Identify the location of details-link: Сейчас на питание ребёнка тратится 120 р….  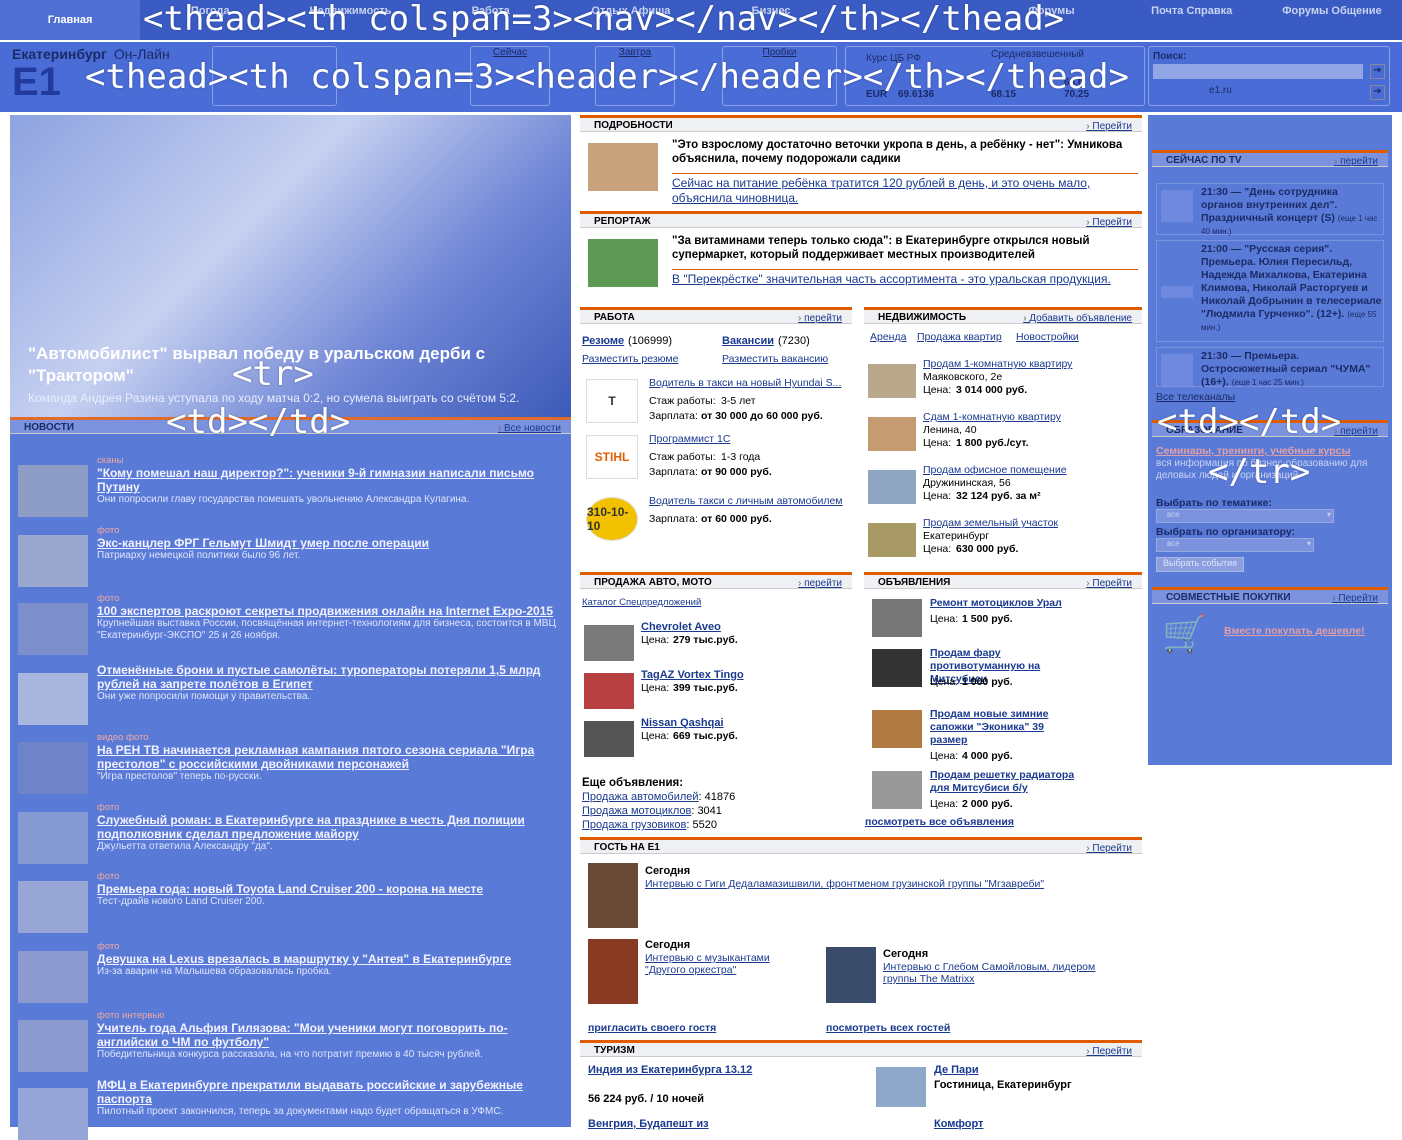
(905, 189).